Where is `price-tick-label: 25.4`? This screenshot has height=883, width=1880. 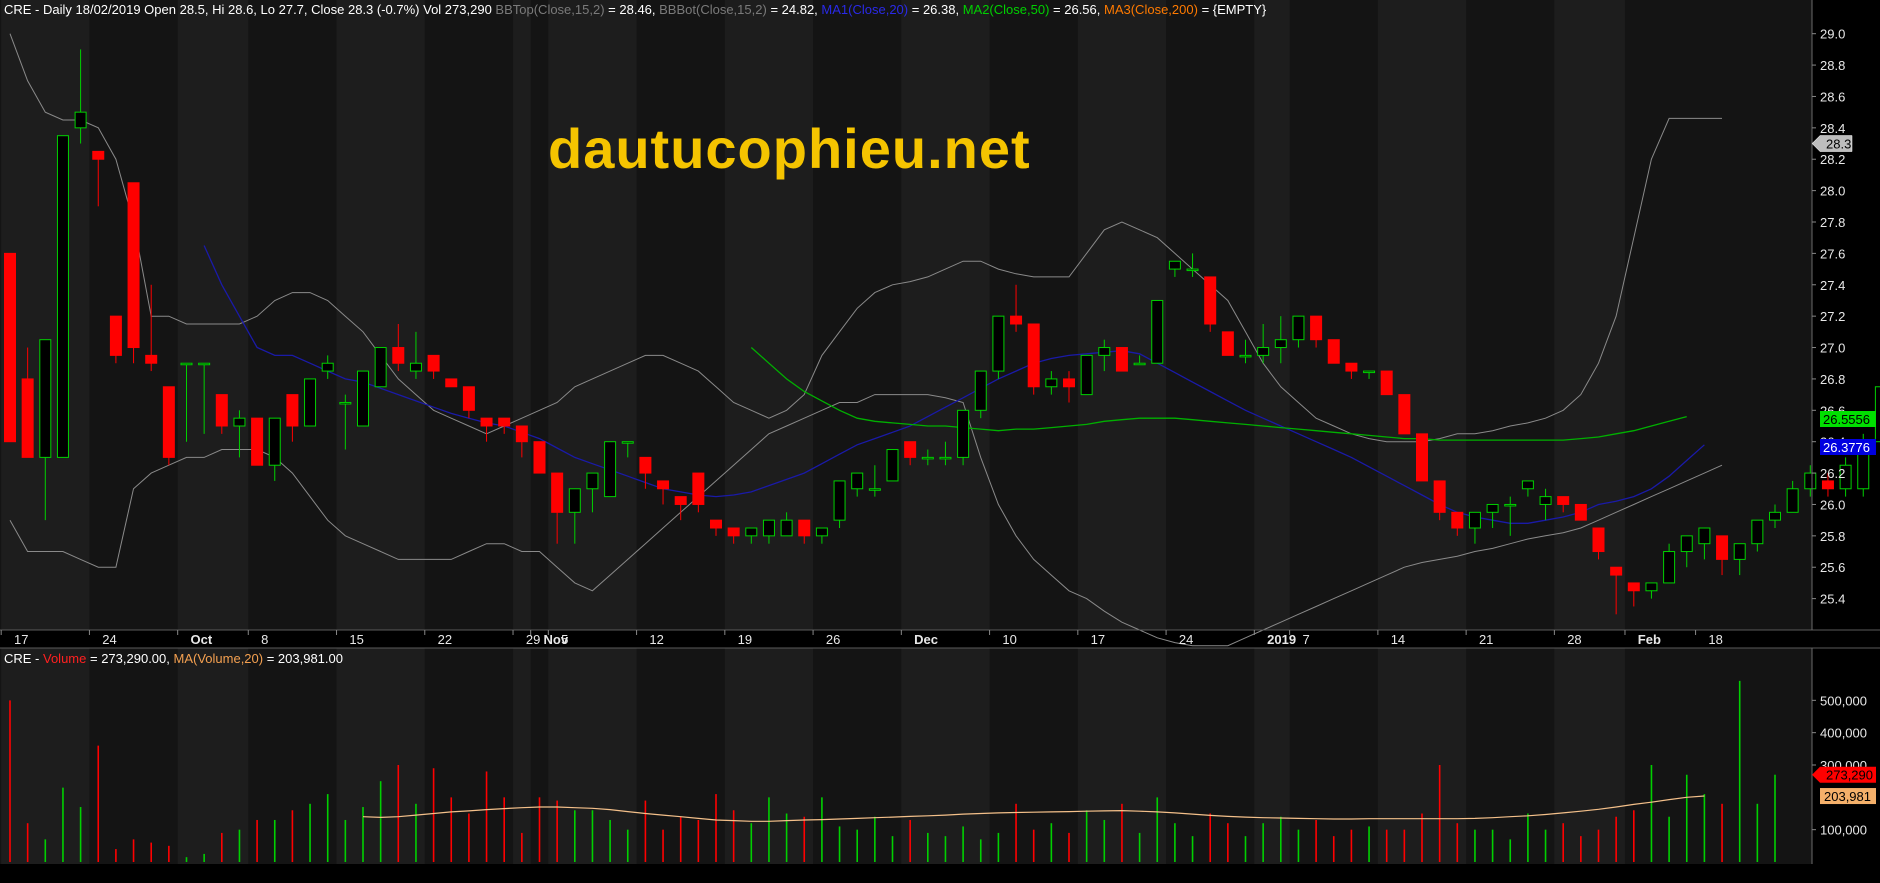
price-tick-label: 25.4 is located at coordinates (1832, 599).